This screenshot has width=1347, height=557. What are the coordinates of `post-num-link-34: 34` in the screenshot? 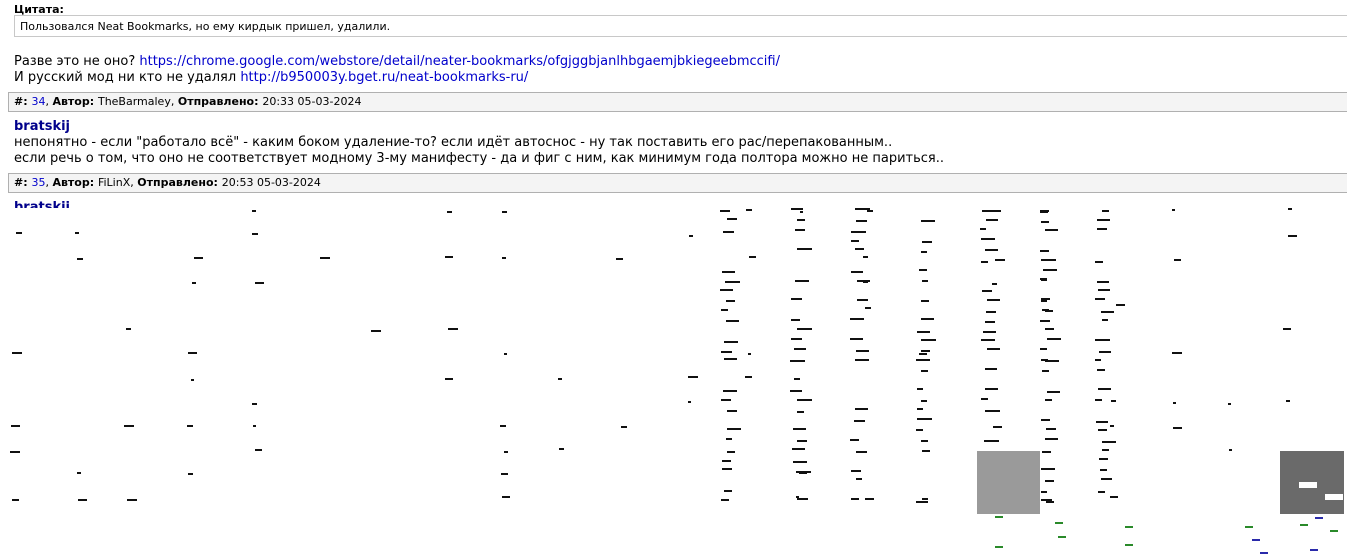 It's located at (38, 101).